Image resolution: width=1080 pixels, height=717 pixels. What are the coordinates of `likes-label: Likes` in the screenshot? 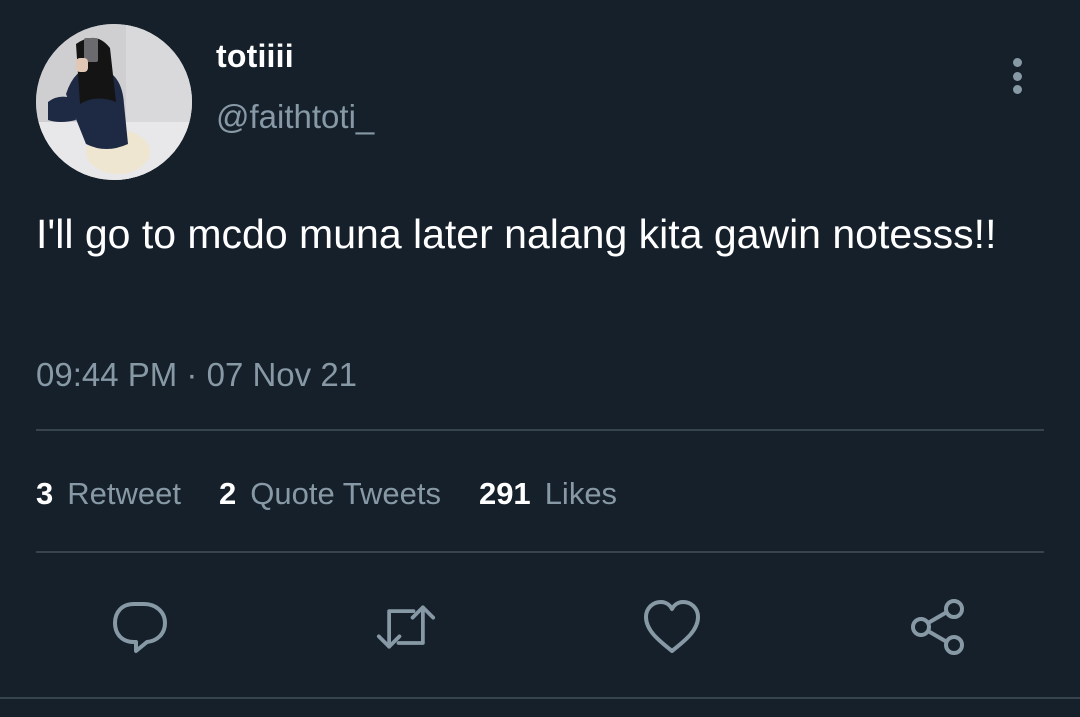 It's located at (581, 493).